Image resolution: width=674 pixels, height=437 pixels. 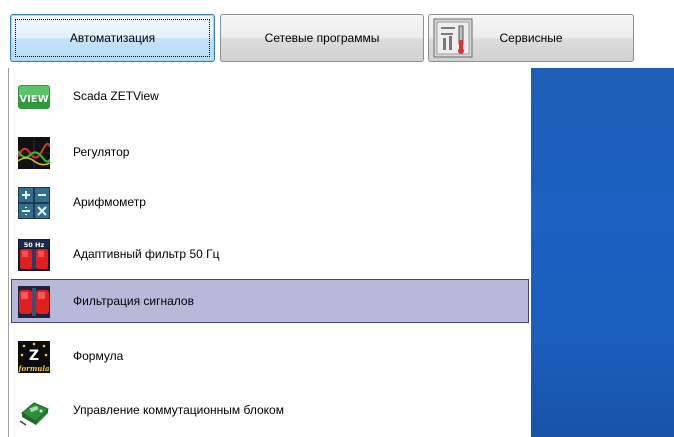 I want to click on menu-item-signal-filtering: Фильтрация сигналов, so click(x=270, y=301).